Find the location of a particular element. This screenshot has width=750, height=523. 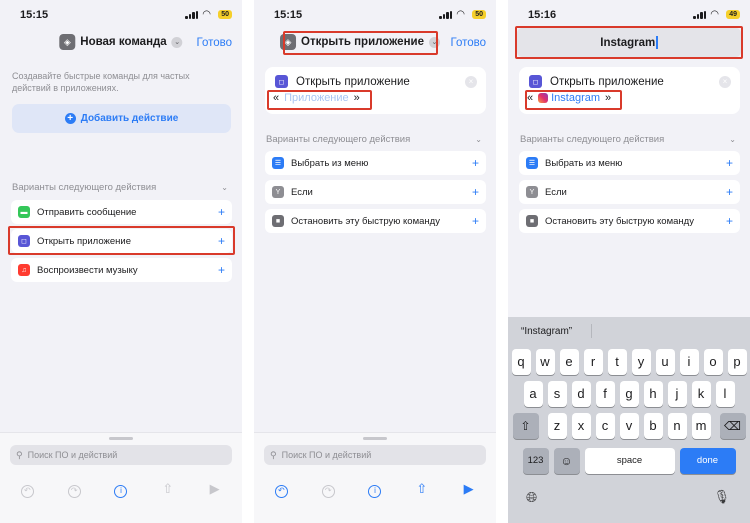

microphone-icon: 🎙︎ is located at coordinates (721, 497).